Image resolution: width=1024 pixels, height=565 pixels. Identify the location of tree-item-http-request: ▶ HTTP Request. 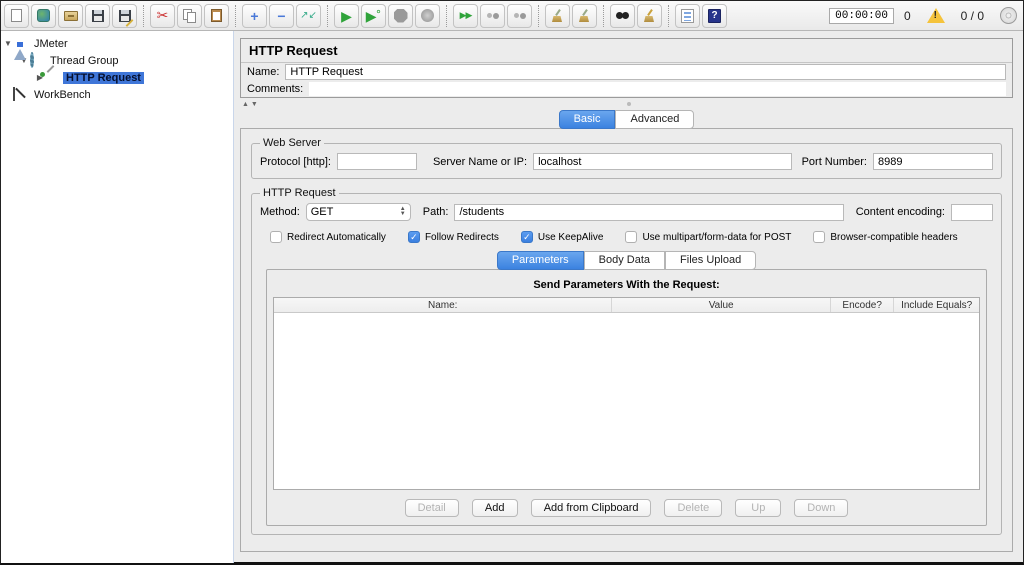
(117, 77).